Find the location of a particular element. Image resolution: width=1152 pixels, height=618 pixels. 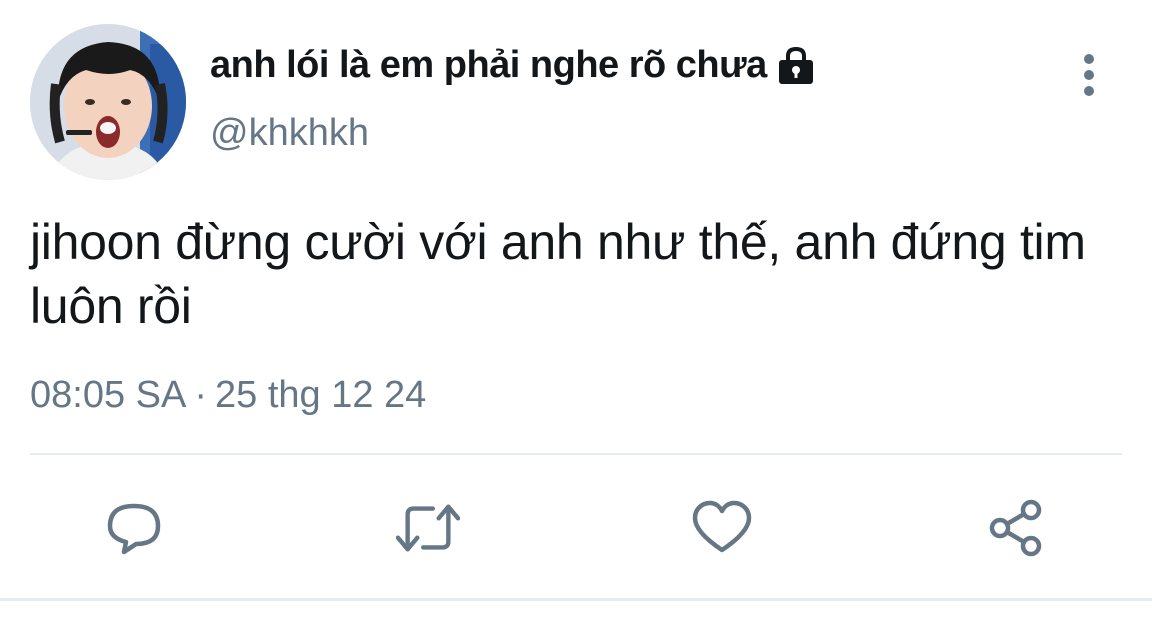

retweet-icon is located at coordinates (428, 528).